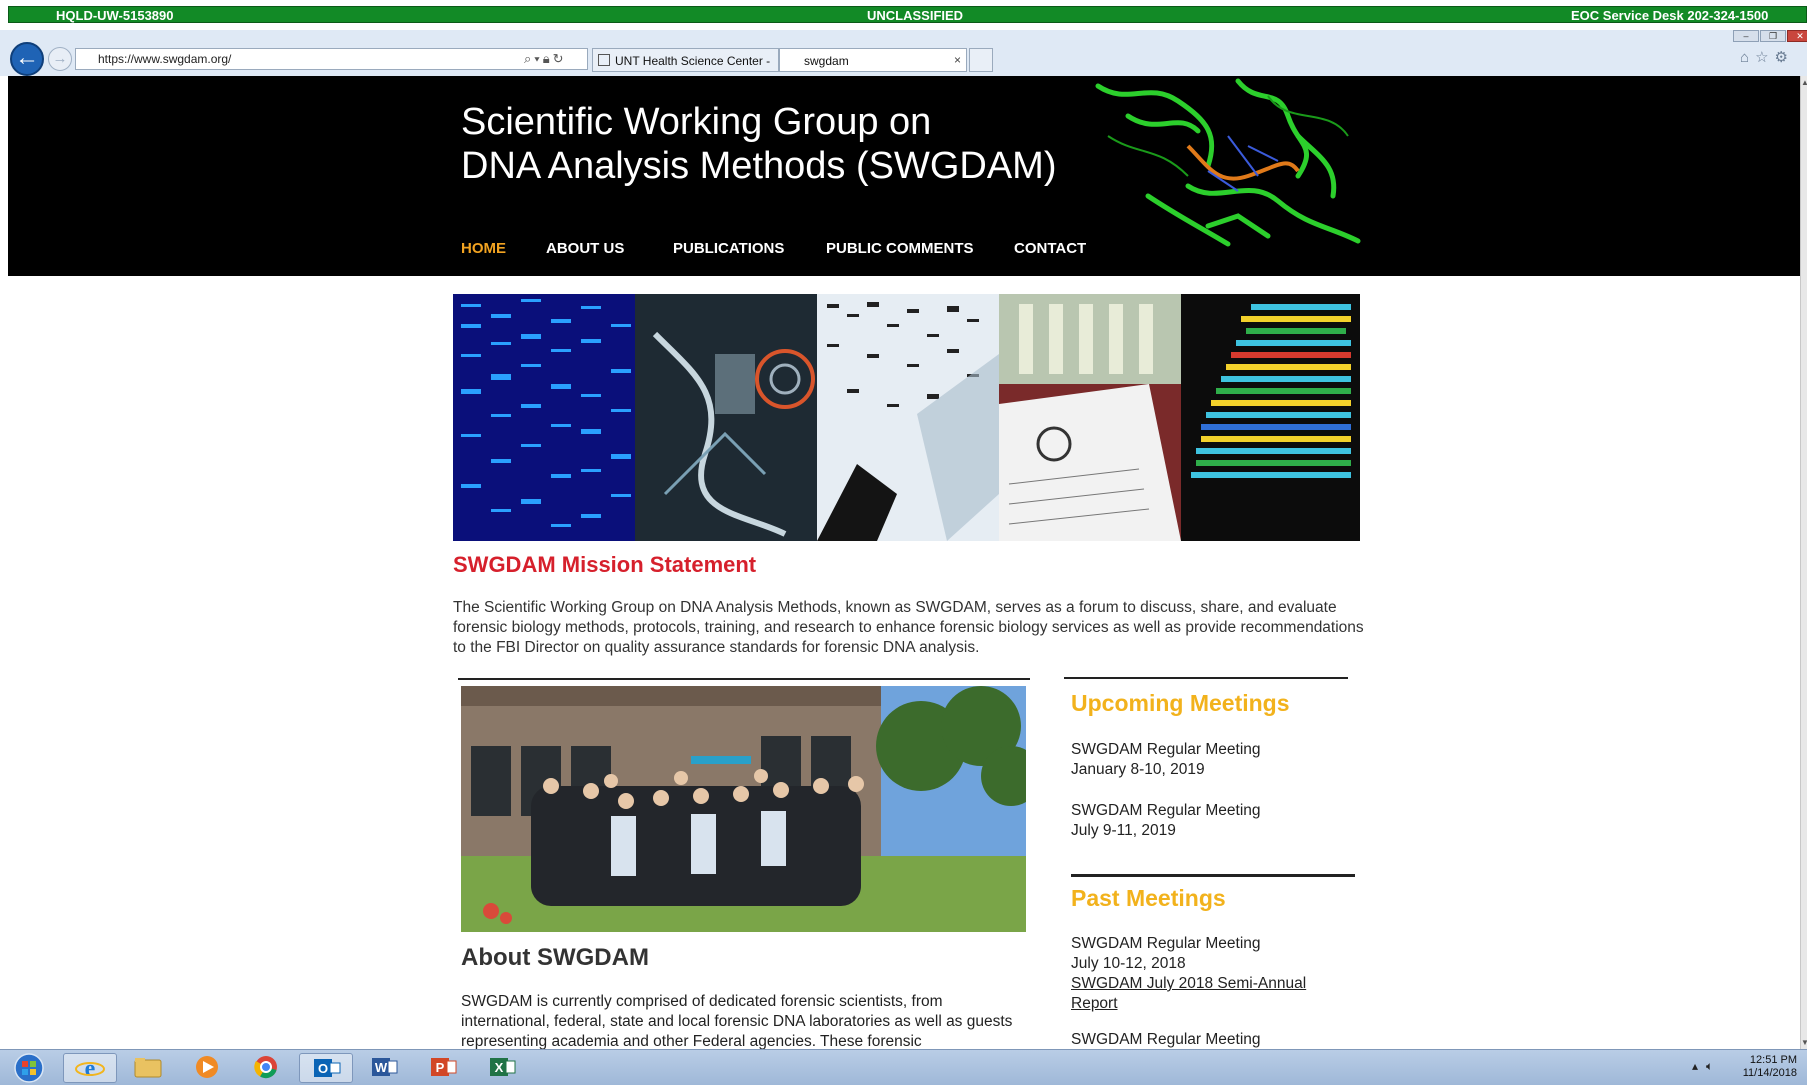  I want to click on maximize-icon: ❐, so click(1773, 36).